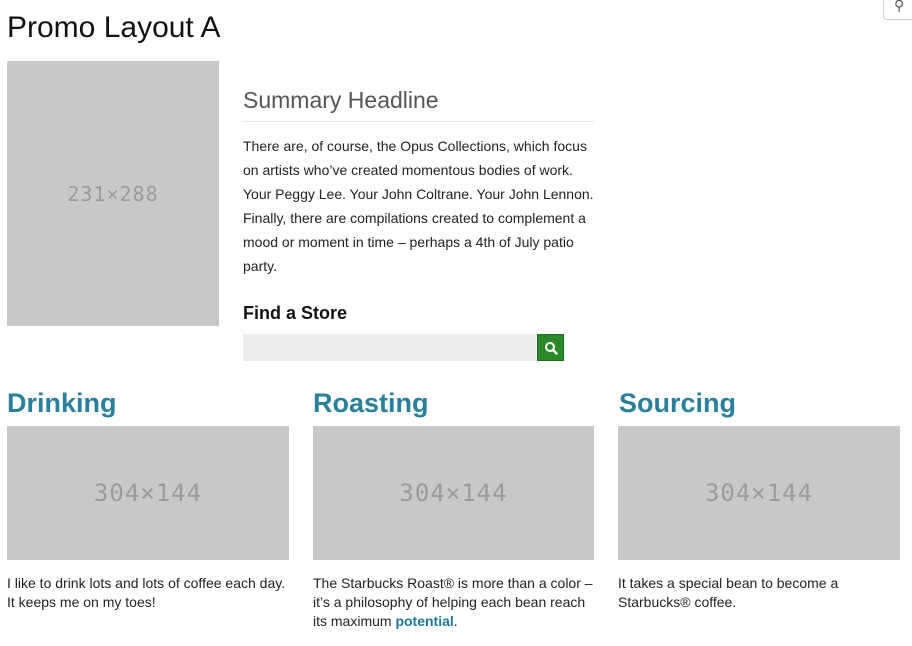 The height and width of the screenshot is (646, 912). Describe the element at coordinates (677, 403) in the screenshot. I see `sourcing-title: Sourcing` at that location.